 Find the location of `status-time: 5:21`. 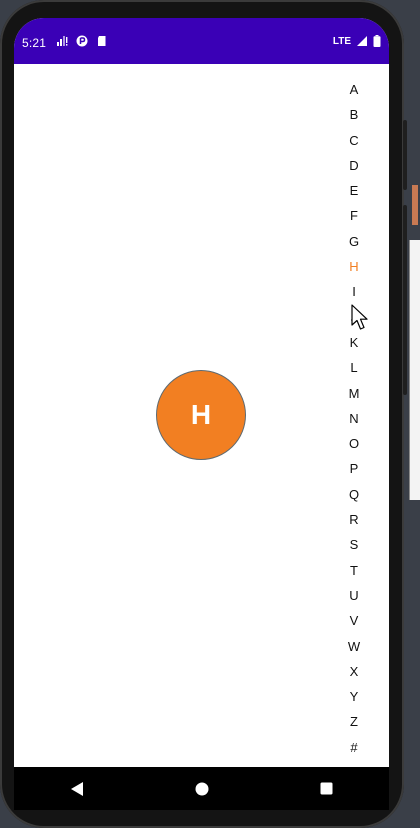

status-time: 5:21 is located at coordinates (34, 43).